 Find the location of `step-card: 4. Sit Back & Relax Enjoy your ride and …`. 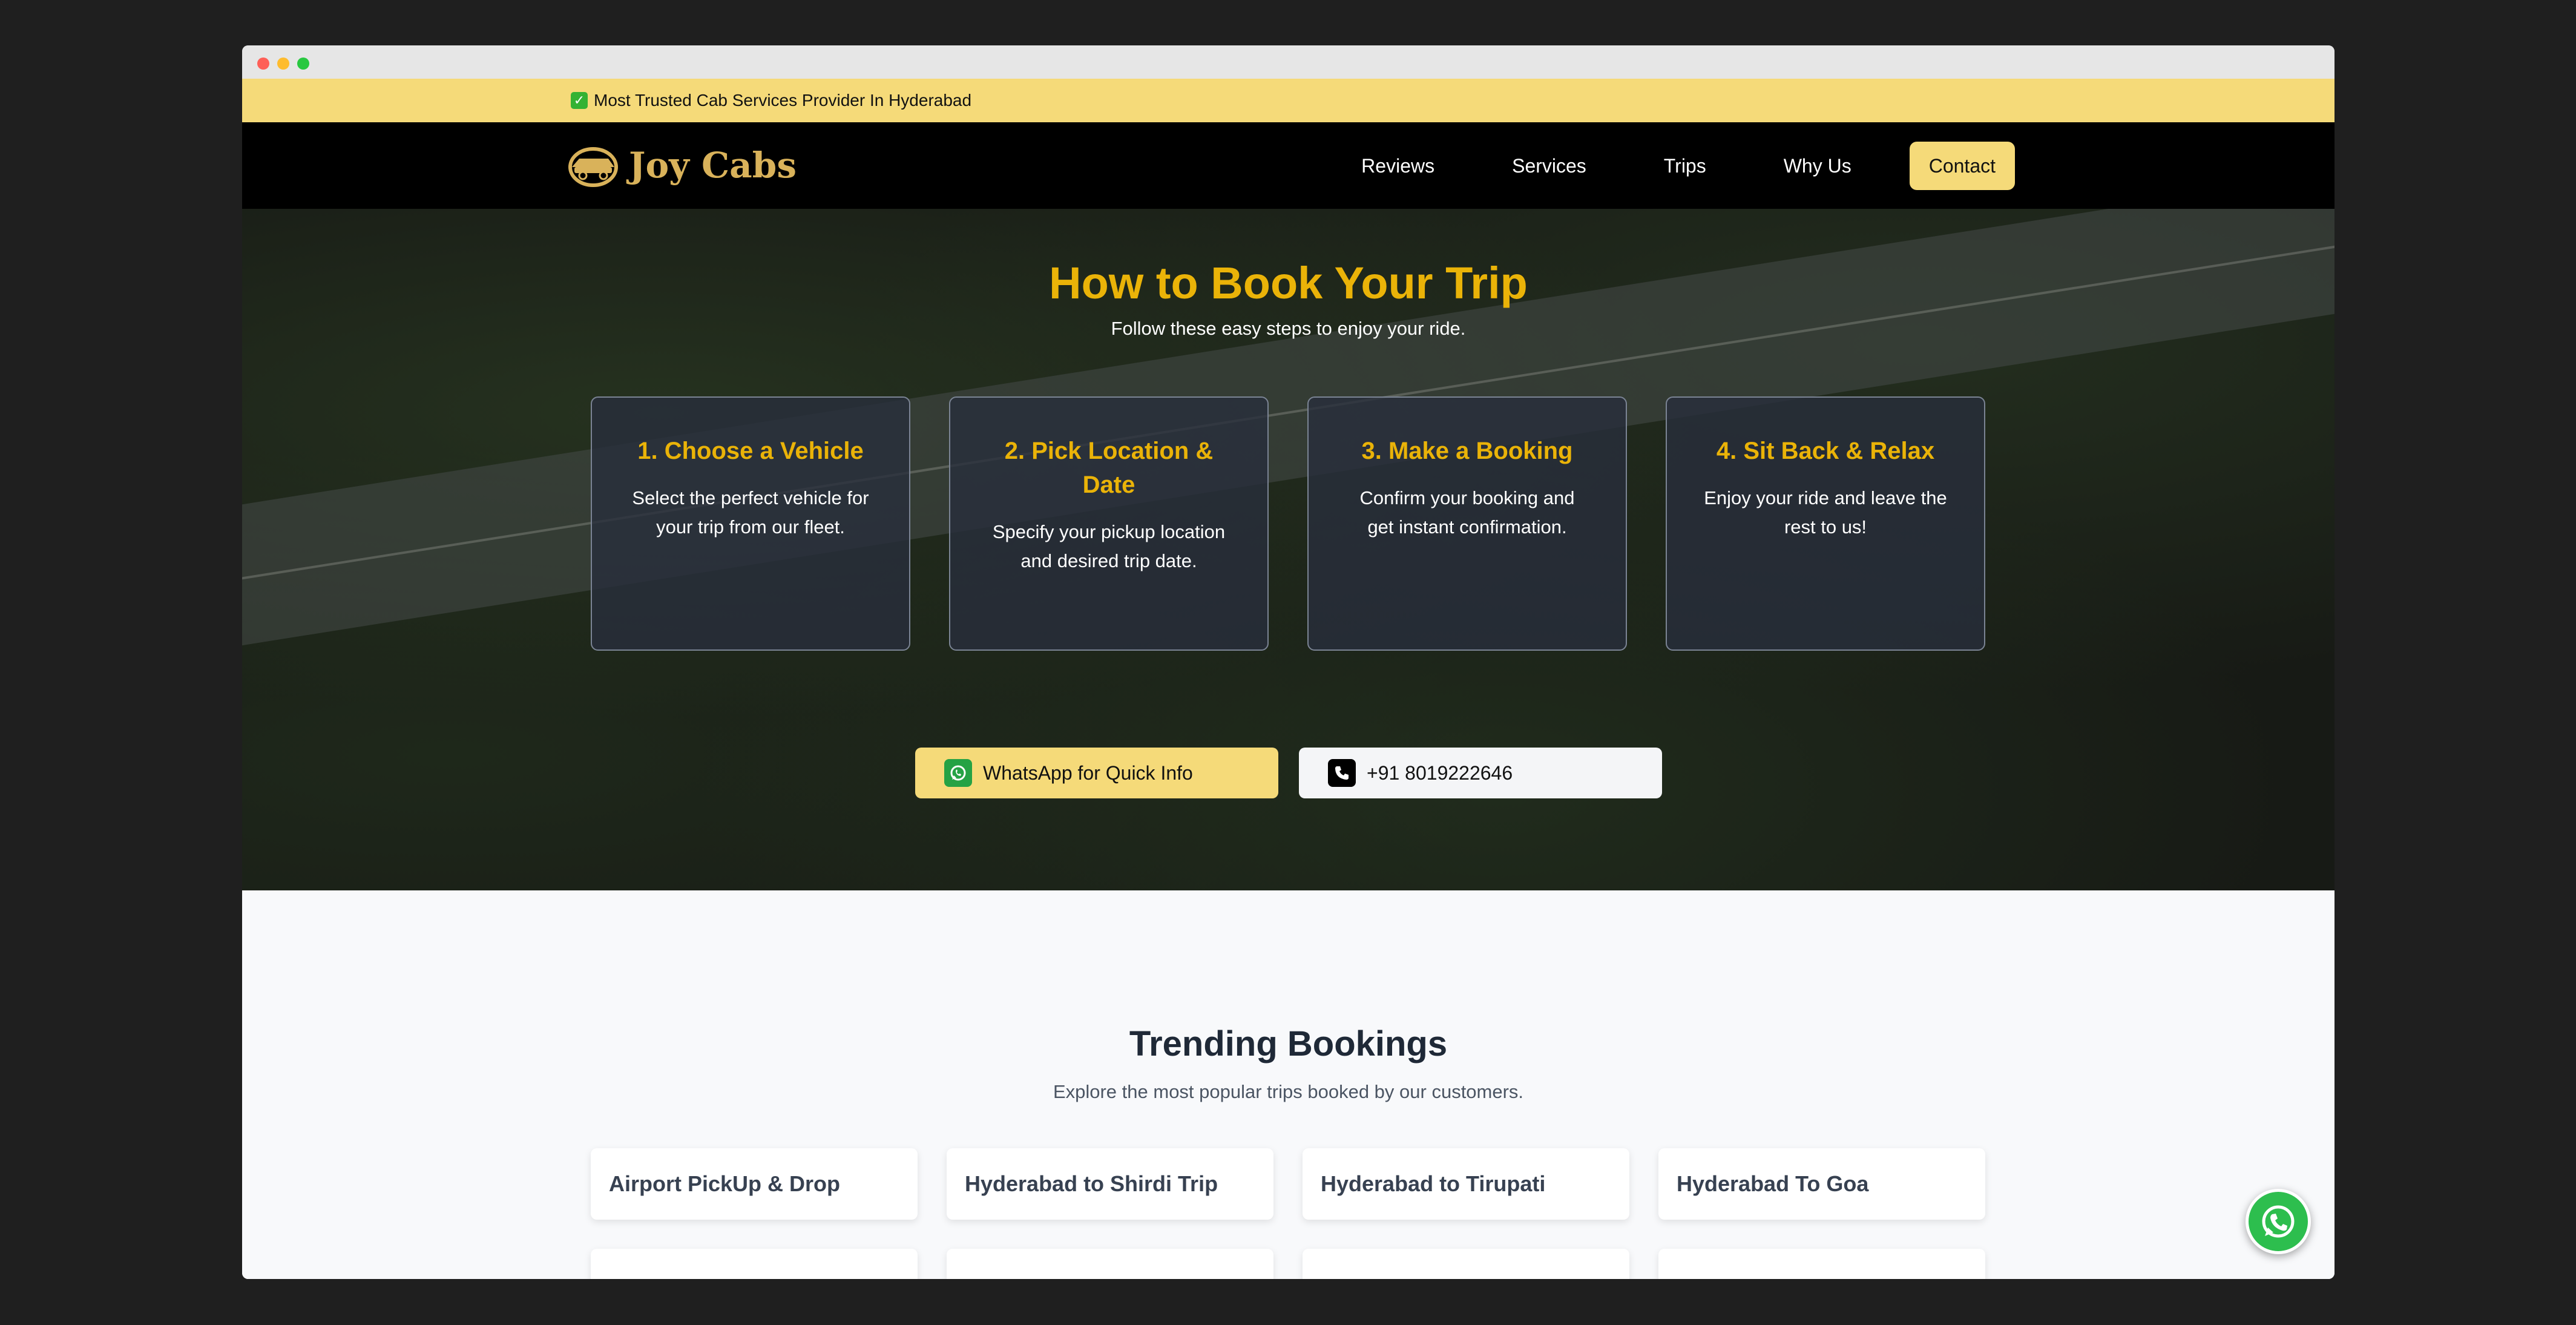

step-card: 4. Sit Back & Relax Enjoy your ride and … is located at coordinates (1825, 523).